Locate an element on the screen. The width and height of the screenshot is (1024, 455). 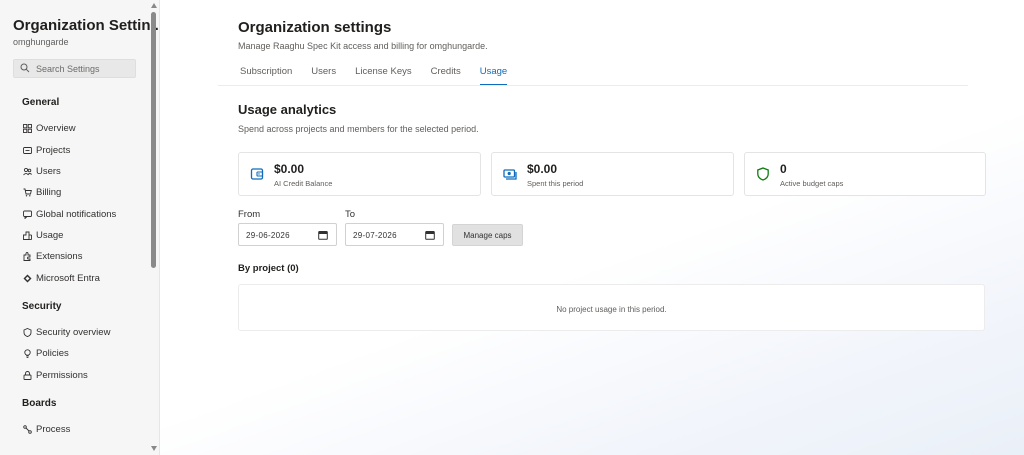
project-usage-panel: No project usage in this period. is located at coordinates (611, 307).